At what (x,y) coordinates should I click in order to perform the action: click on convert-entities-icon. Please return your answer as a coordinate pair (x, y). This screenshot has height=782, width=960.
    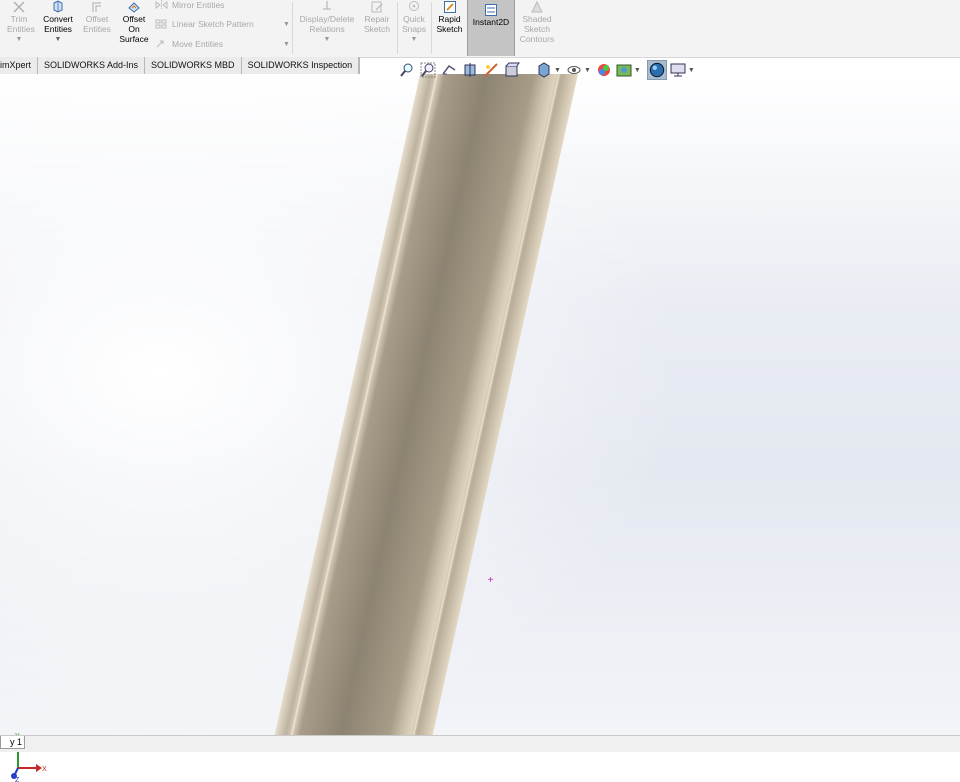
    Looking at the image, I should click on (58, 6).